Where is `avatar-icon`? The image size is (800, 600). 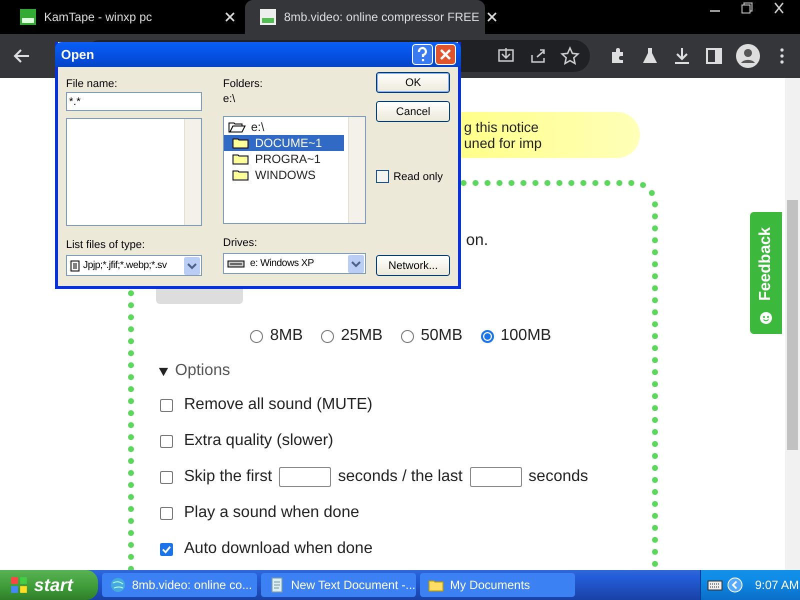
avatar-icon is located at coordinates (748, 56).